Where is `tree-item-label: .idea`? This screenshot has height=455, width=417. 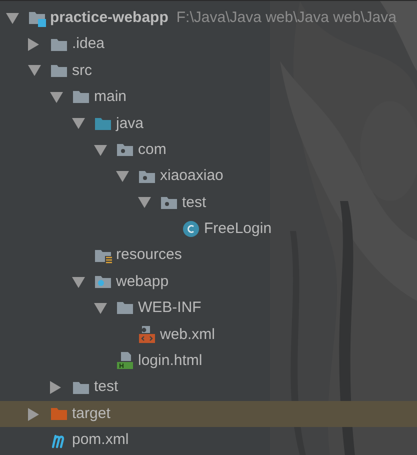 tree-item-label: .idea is located at coordinates (88, 44).